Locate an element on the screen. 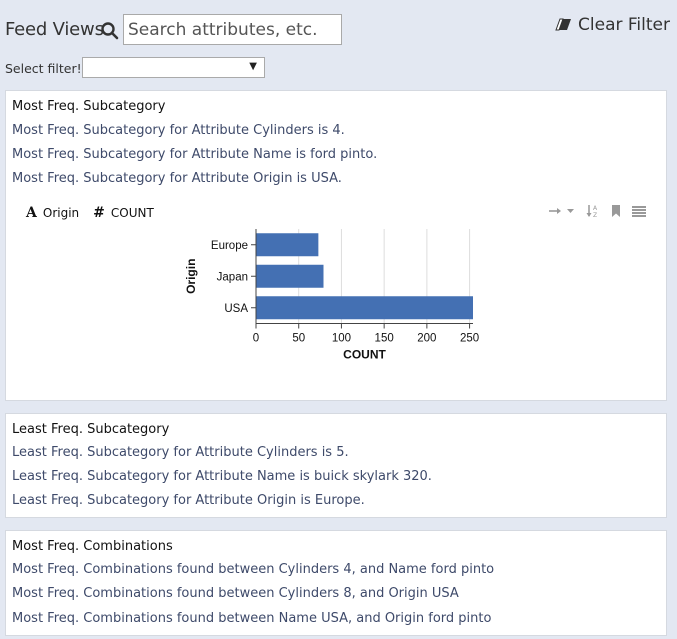 The image size is (677, 639). eraser-icon is located at coordinates (563, 24).